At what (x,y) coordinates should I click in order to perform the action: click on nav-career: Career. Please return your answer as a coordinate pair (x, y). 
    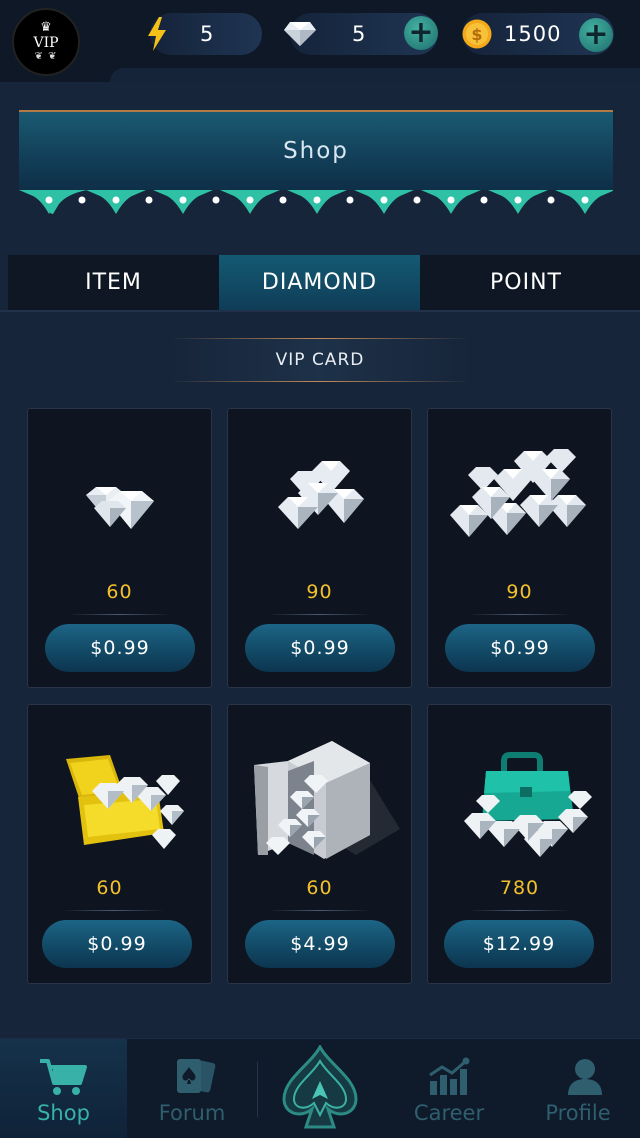
    Looking at the image, I should click on (449, 1088).